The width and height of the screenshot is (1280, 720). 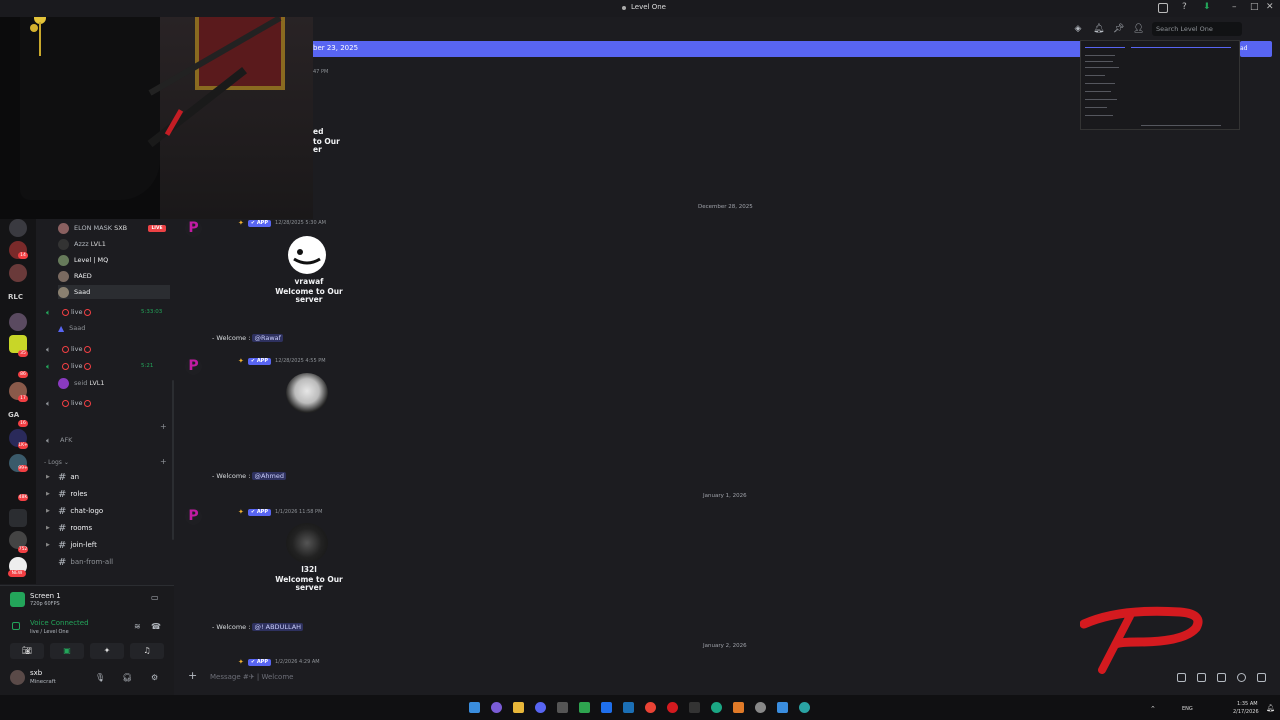 I want to click on maximize-button: □, so click(x=1254, y=7).